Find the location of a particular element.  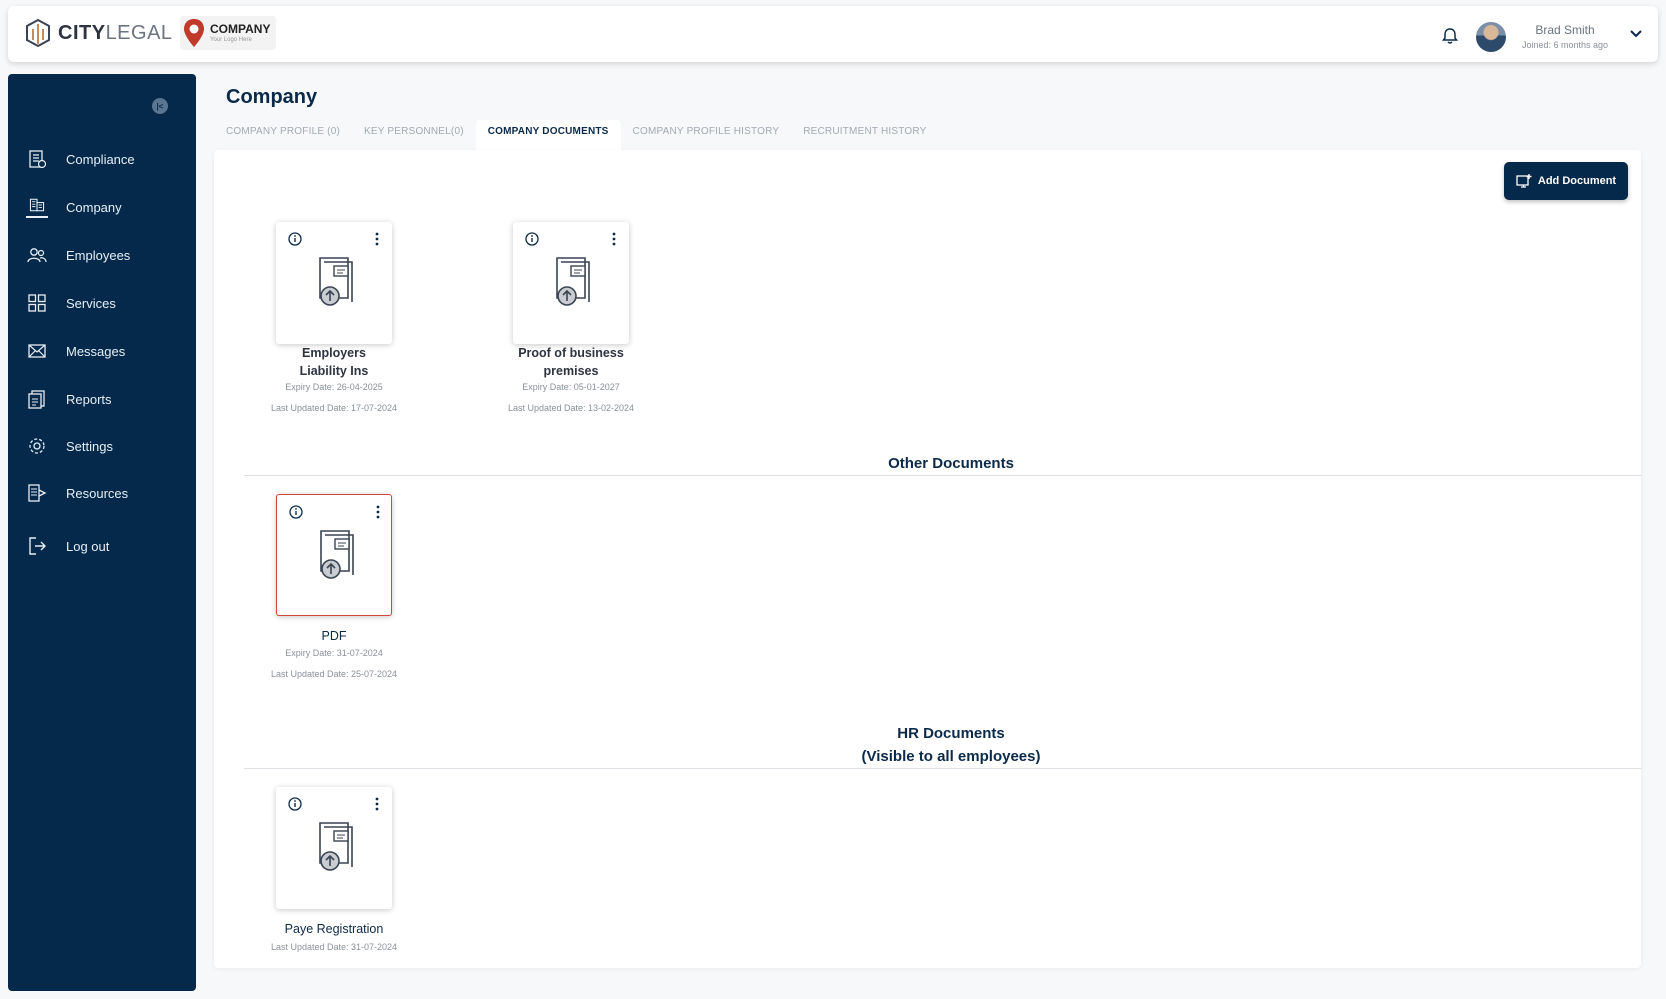

sidebar-item-services: Services is located at coordinates (71, 303).